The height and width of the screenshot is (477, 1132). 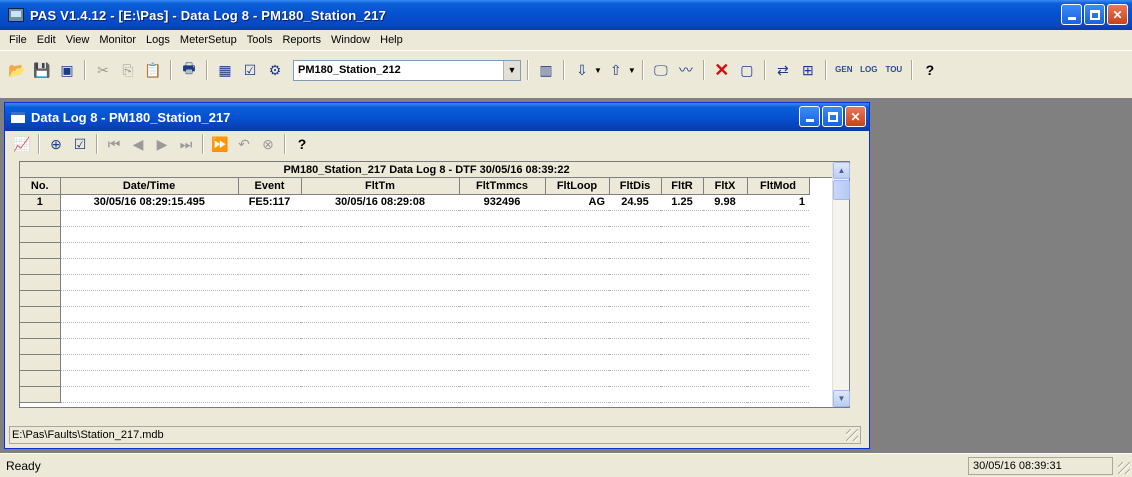 I want to click on undo-icon: ↶, so click(x=244, y=144).